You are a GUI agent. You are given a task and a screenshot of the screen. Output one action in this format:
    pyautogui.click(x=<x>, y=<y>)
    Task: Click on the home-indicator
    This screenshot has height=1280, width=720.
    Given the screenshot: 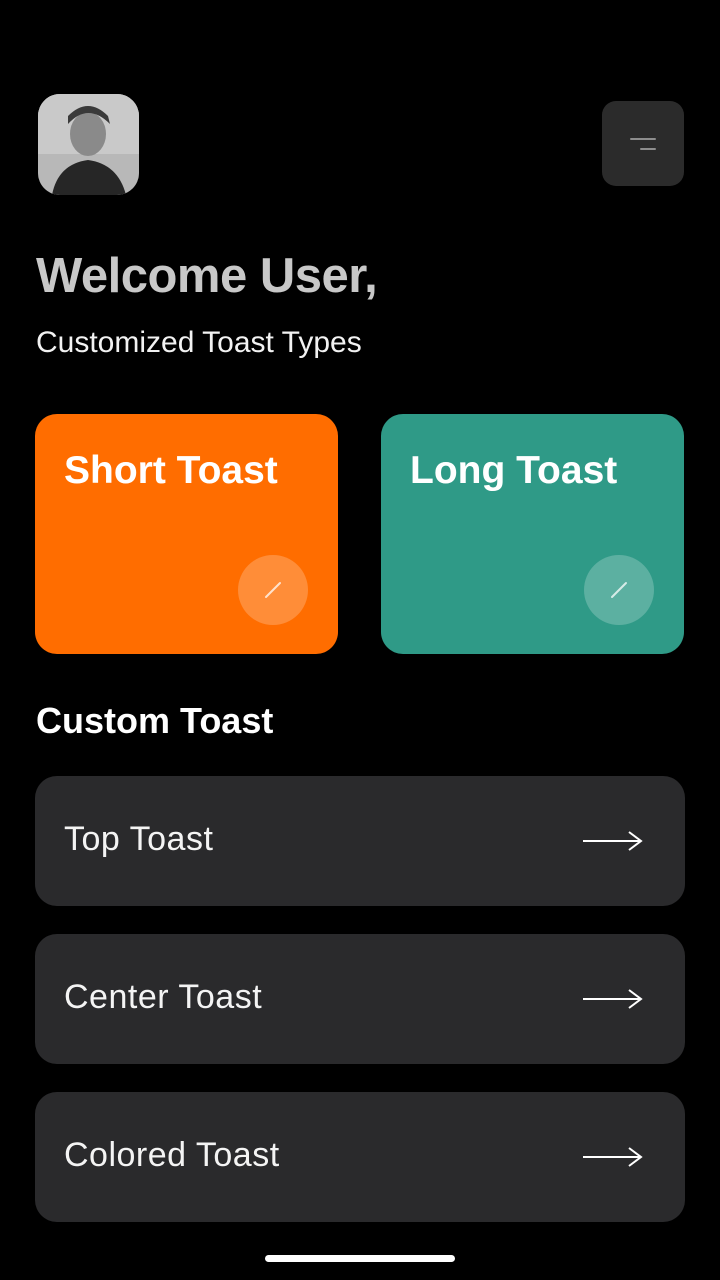 What is the action you would take?
    pyautogui.click(x=360, y=1258)
    